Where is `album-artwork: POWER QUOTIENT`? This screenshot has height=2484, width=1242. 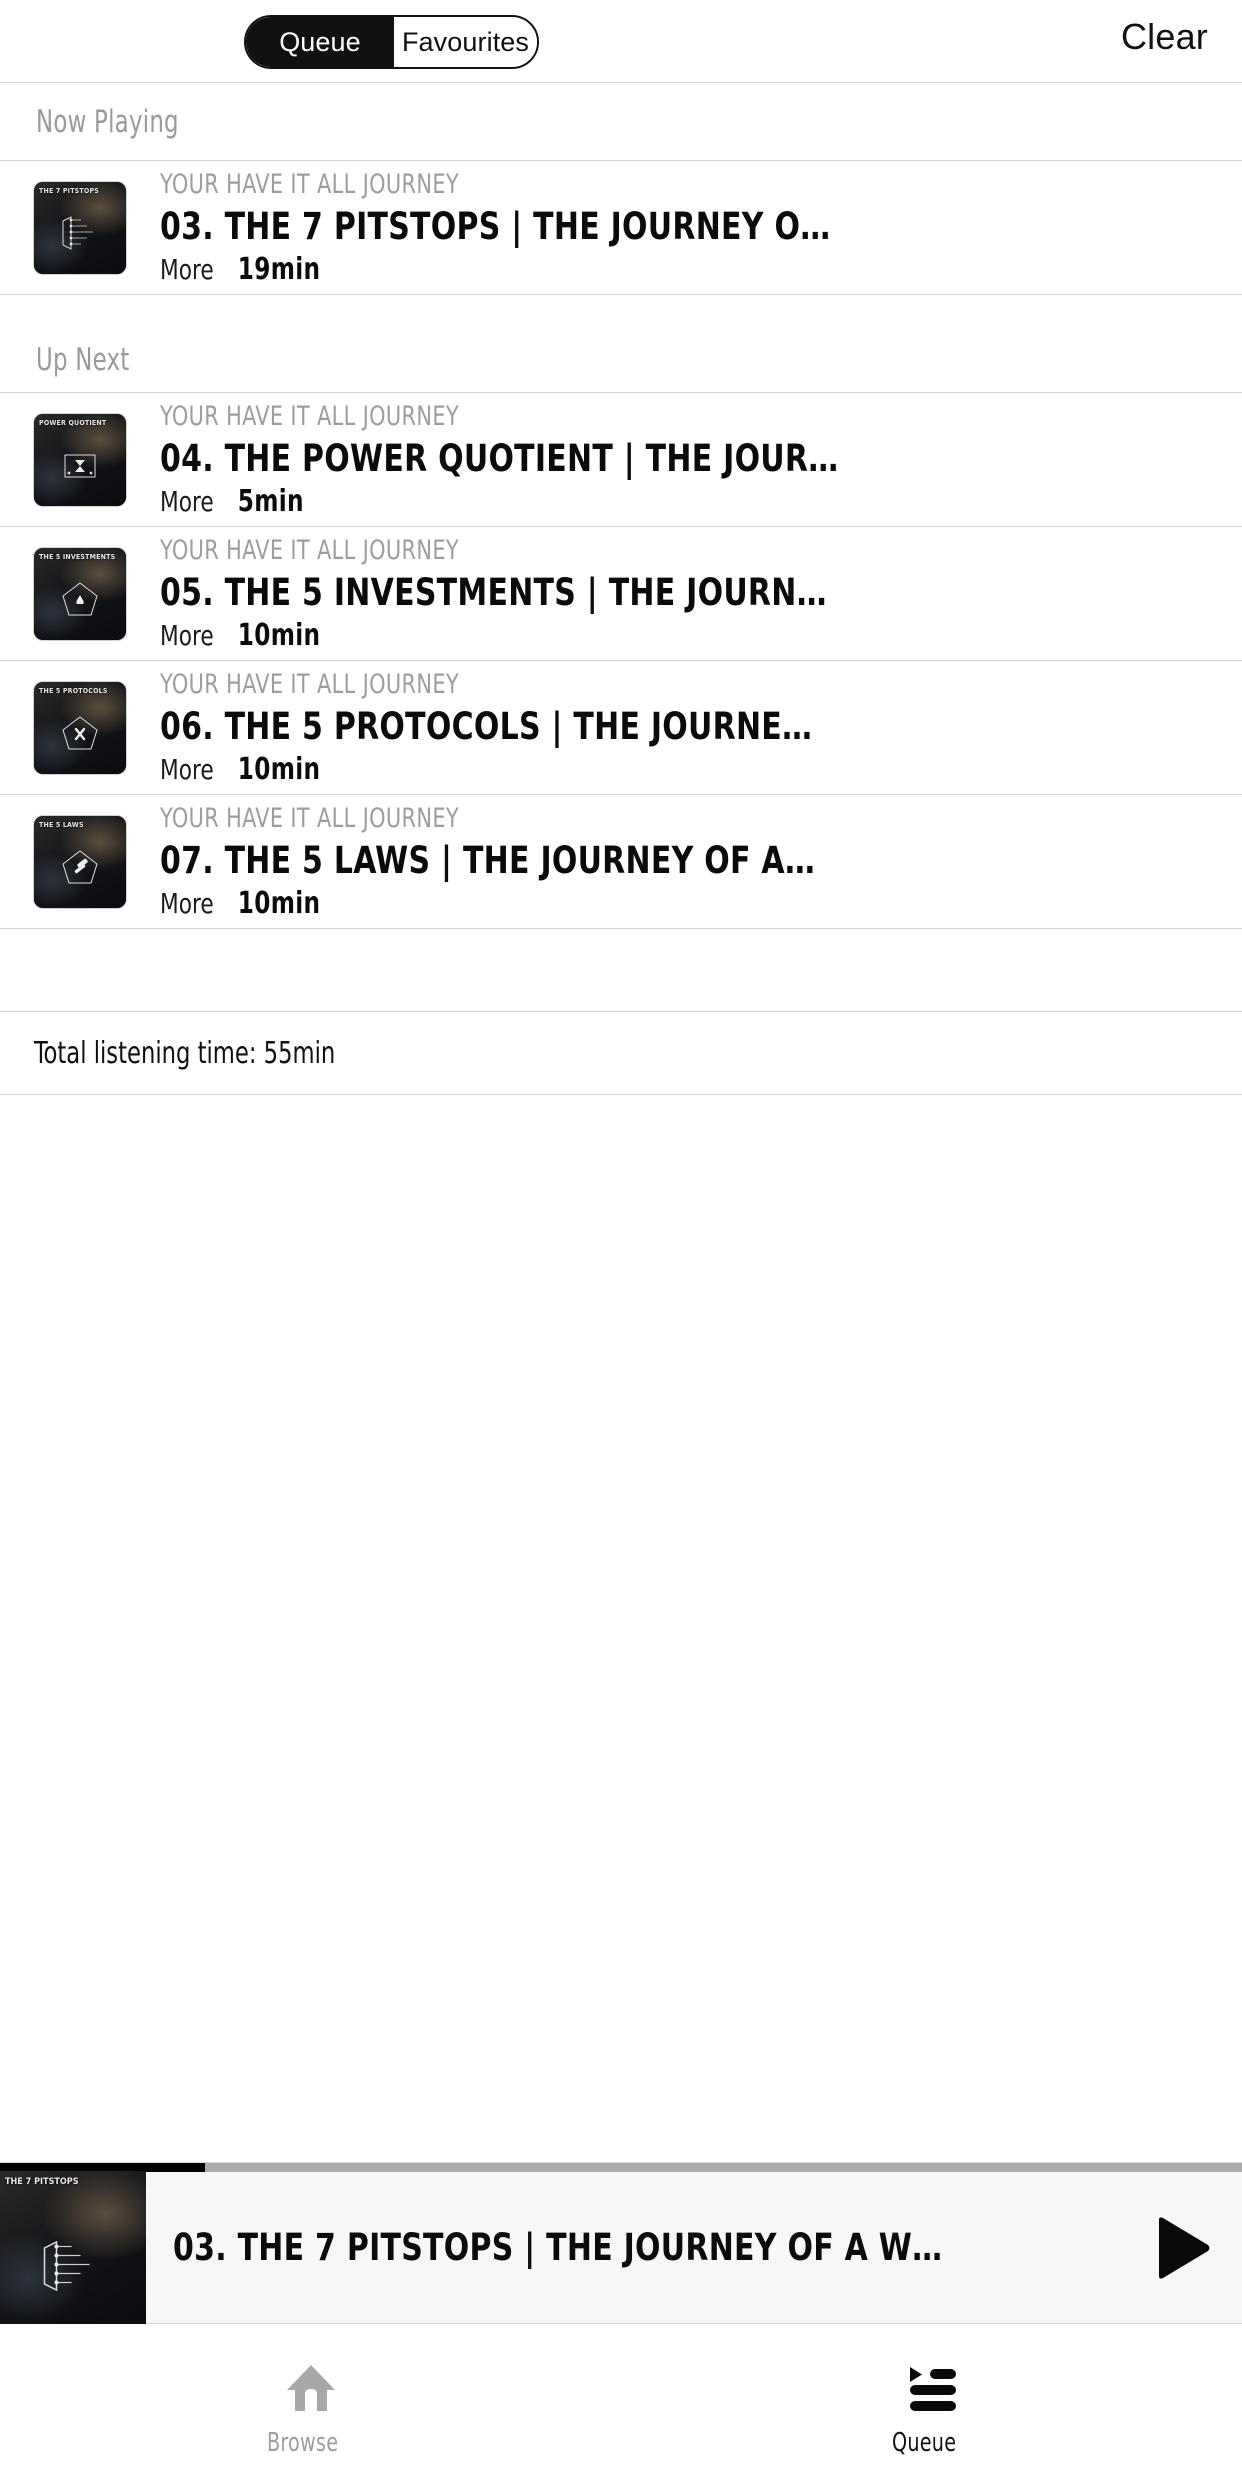 album-artwork: POWER QUOTIENT is located at coordinates (80, 459).